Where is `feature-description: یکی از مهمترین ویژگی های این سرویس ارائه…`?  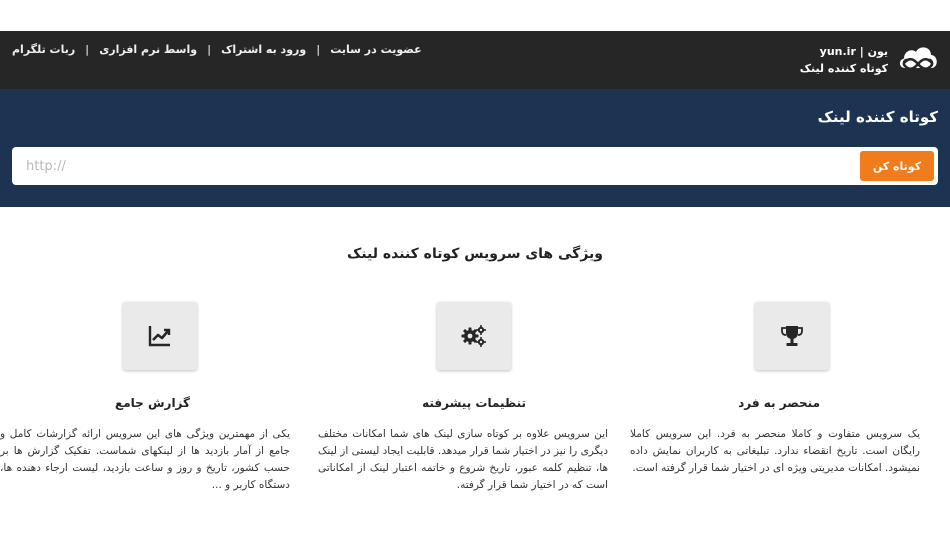
feature-description: یکی از مهمترین ویژگی های این سرویس ارائه… is located at coordinates (145, 459).